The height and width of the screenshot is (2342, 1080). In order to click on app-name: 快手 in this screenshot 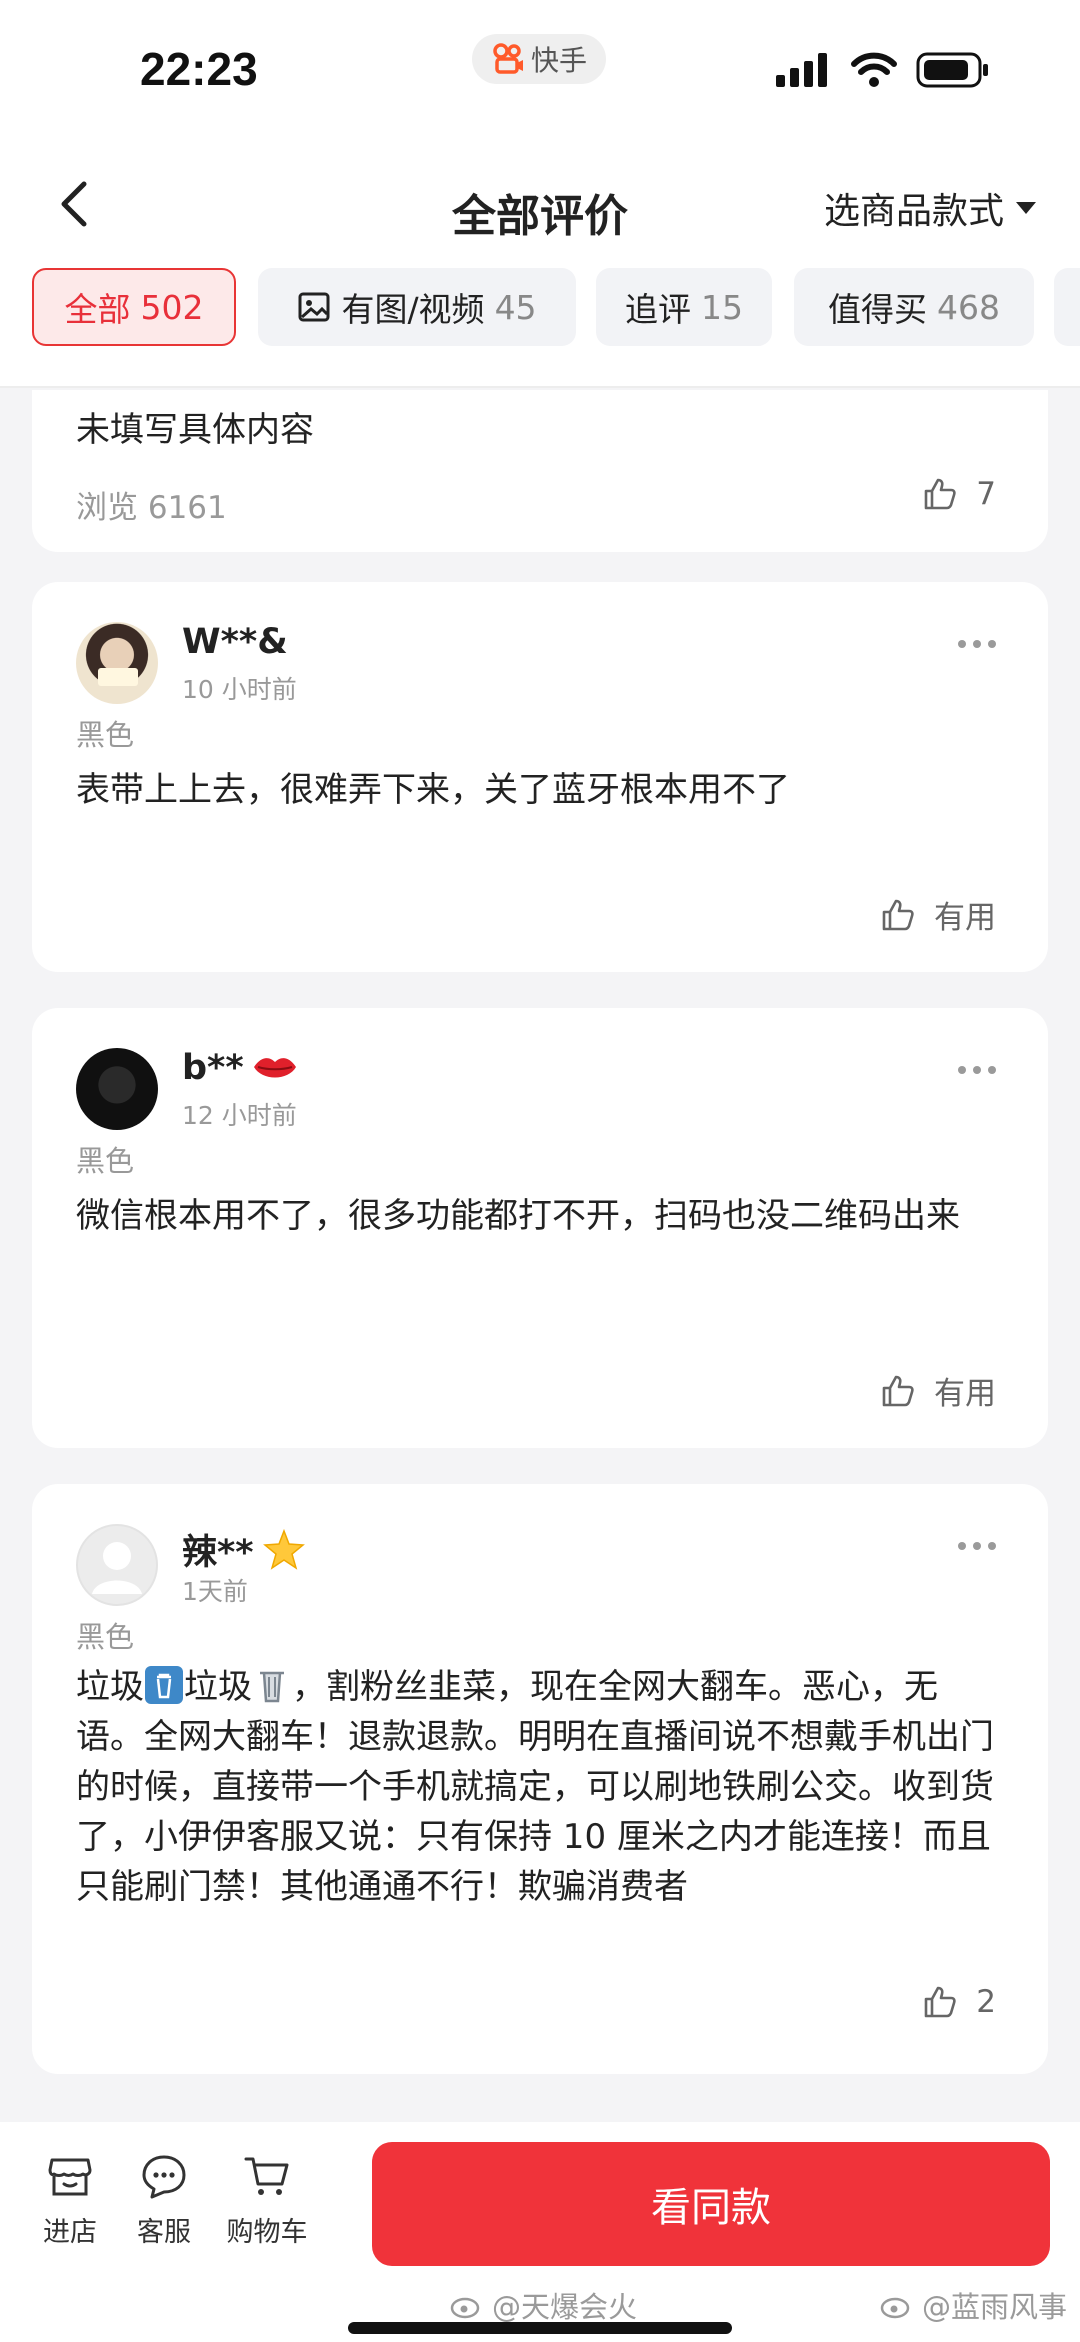, I will do `click(558, 60)`.